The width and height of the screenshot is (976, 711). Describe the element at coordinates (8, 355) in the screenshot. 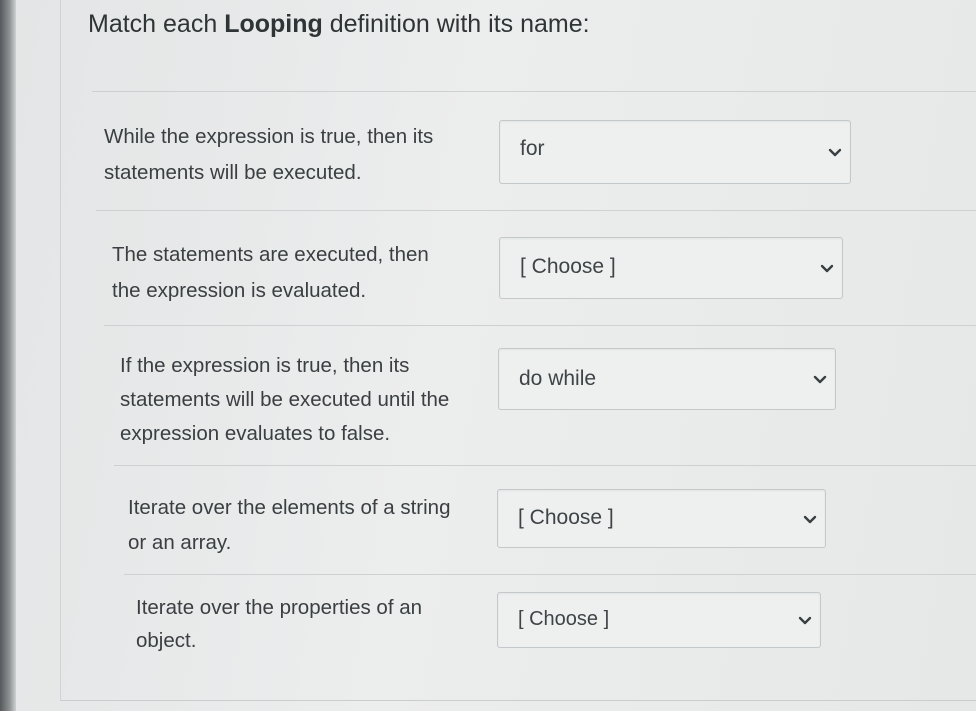

I see `screen-bezel` at that location.